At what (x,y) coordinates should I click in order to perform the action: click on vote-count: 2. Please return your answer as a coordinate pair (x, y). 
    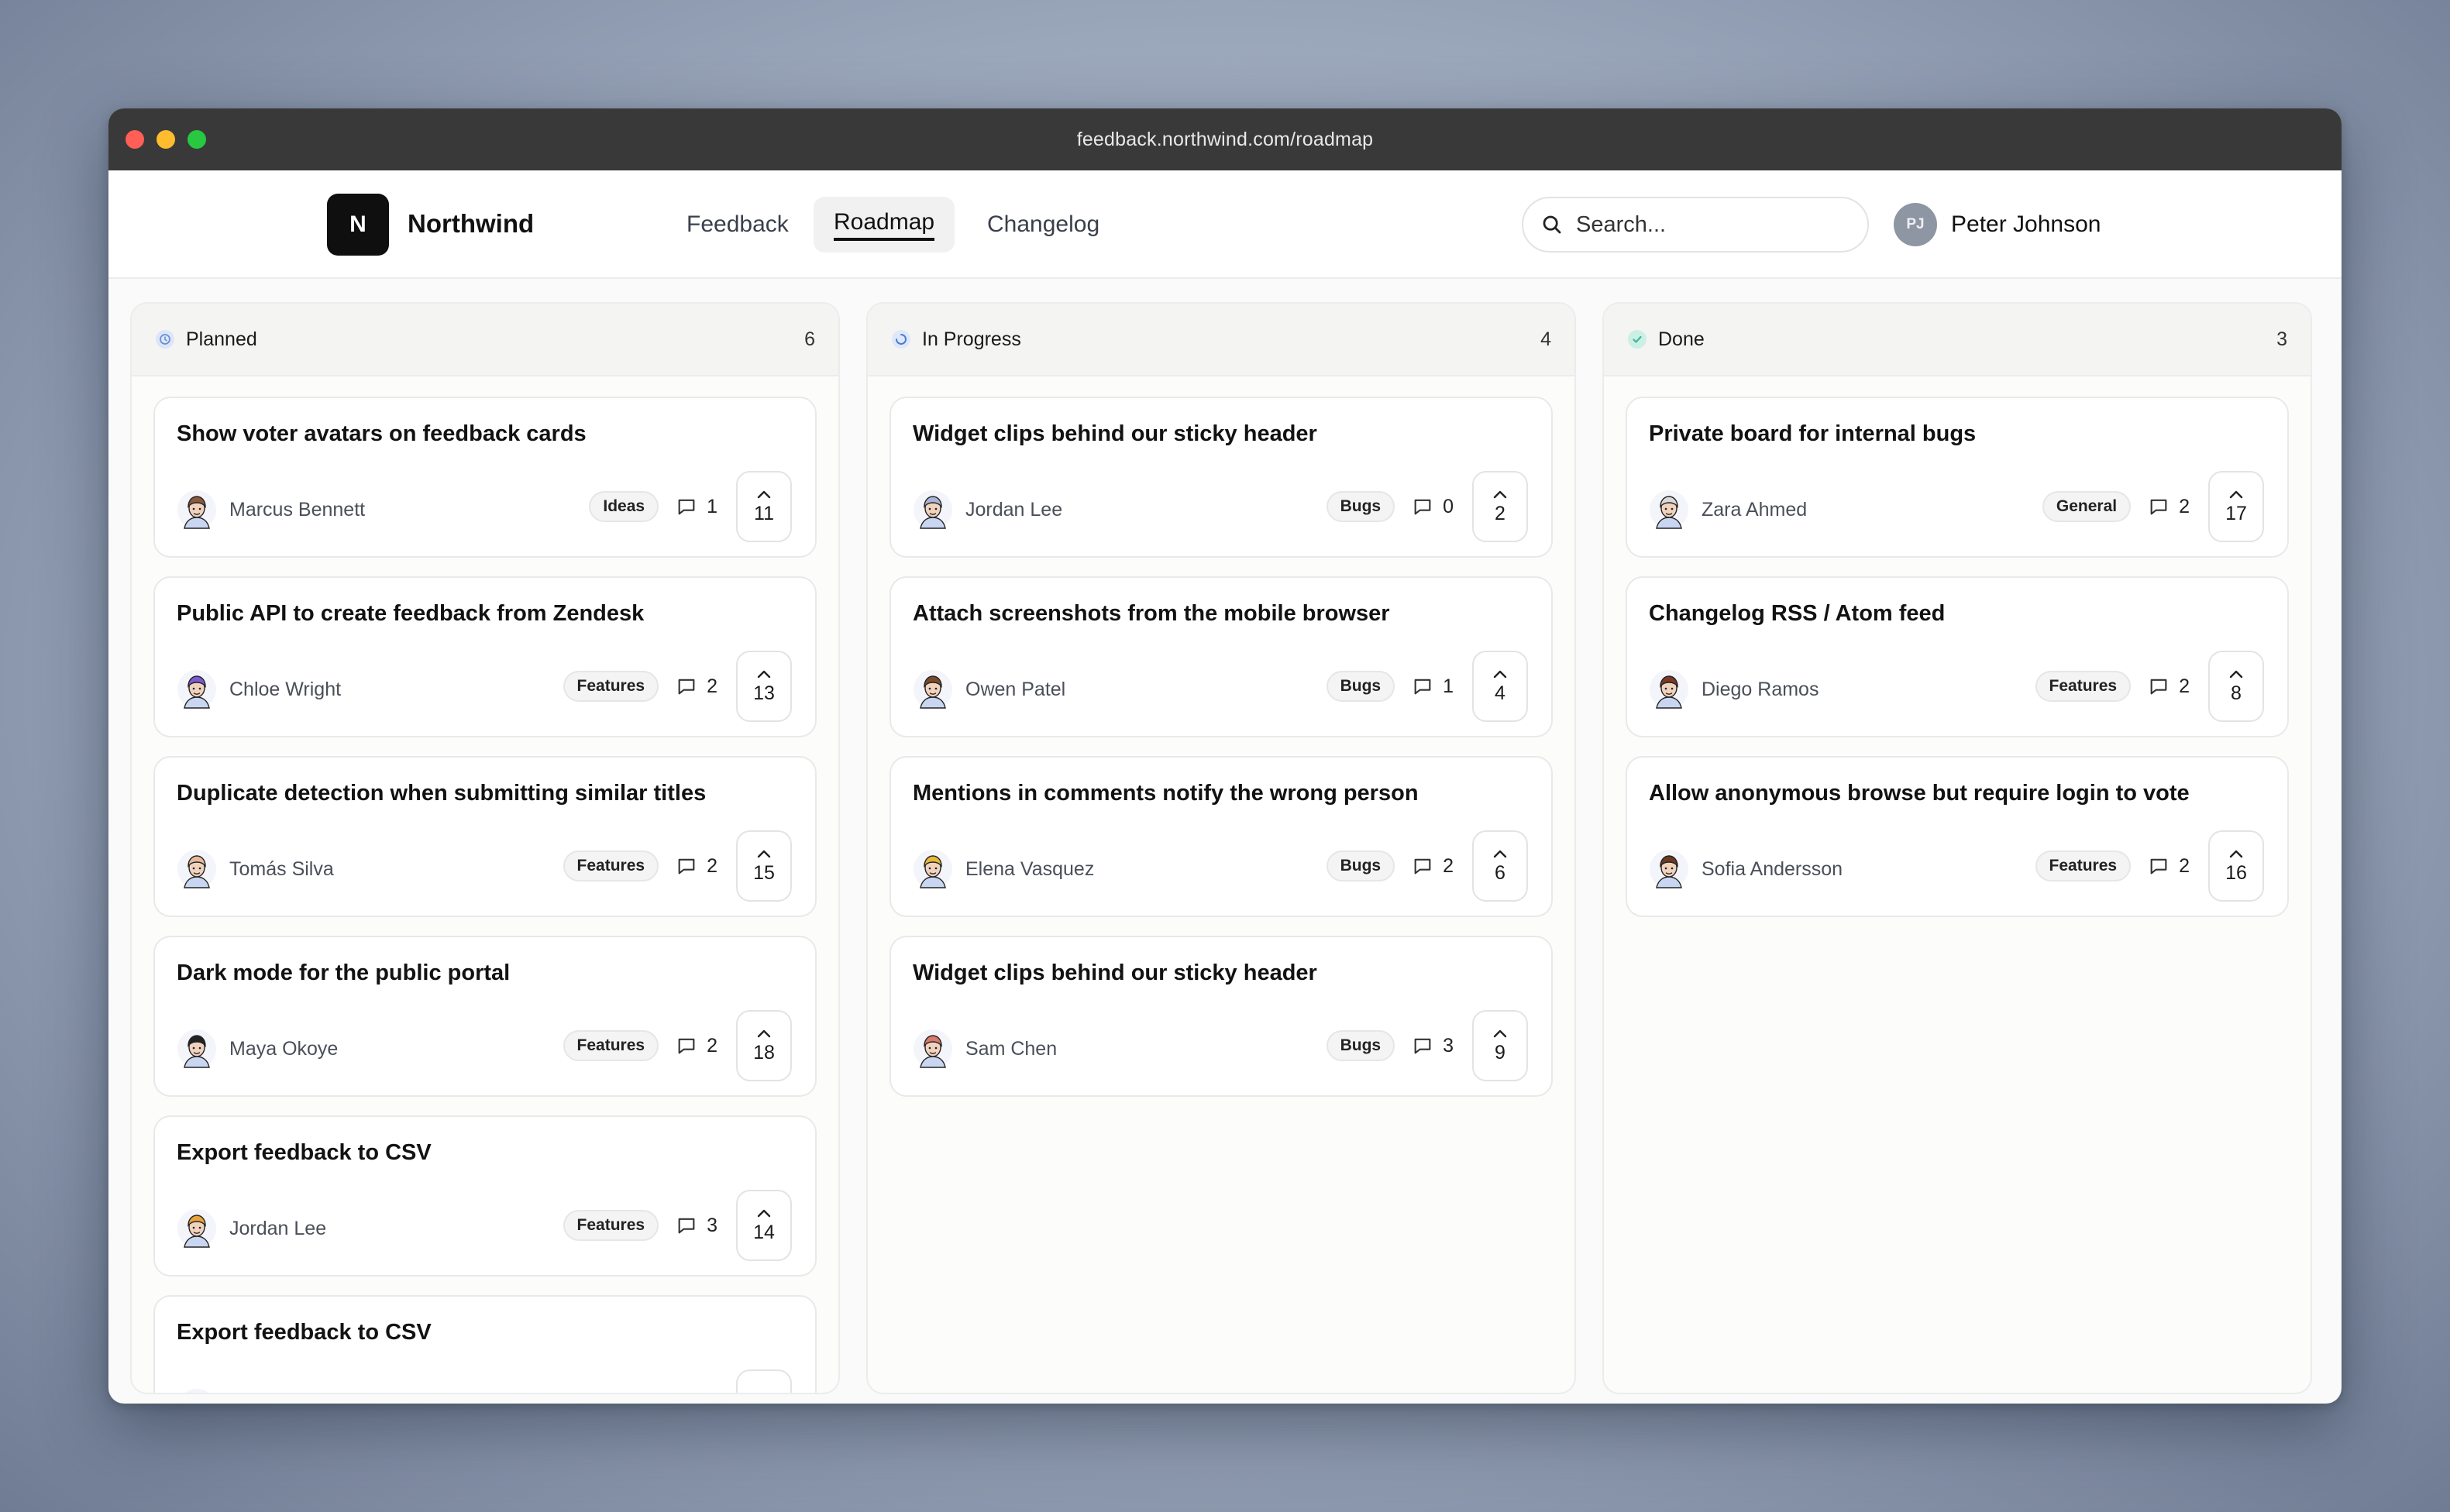
    Looking at the image, I should click on (1500, 513).